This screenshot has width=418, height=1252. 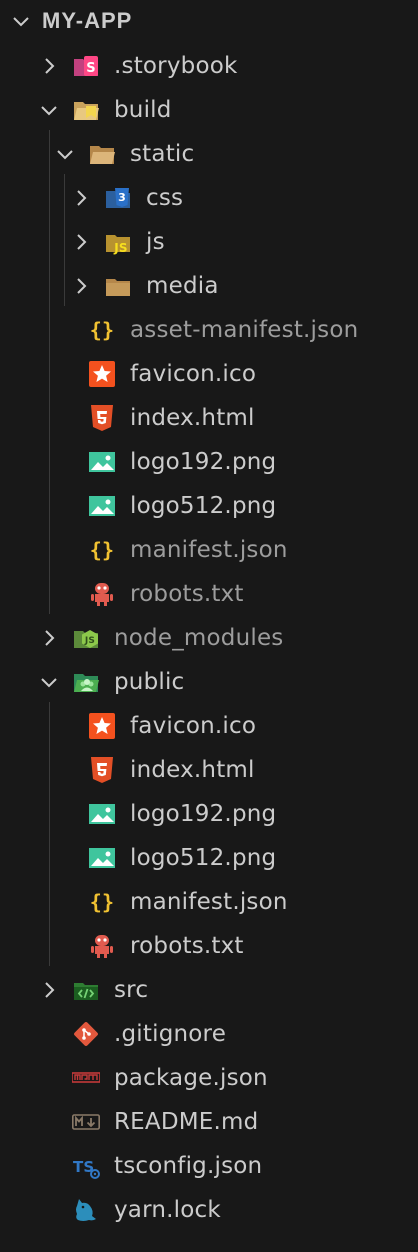 I want to click on tree-item-build-robots-file: robots.txt, so click(x=209, y=594).